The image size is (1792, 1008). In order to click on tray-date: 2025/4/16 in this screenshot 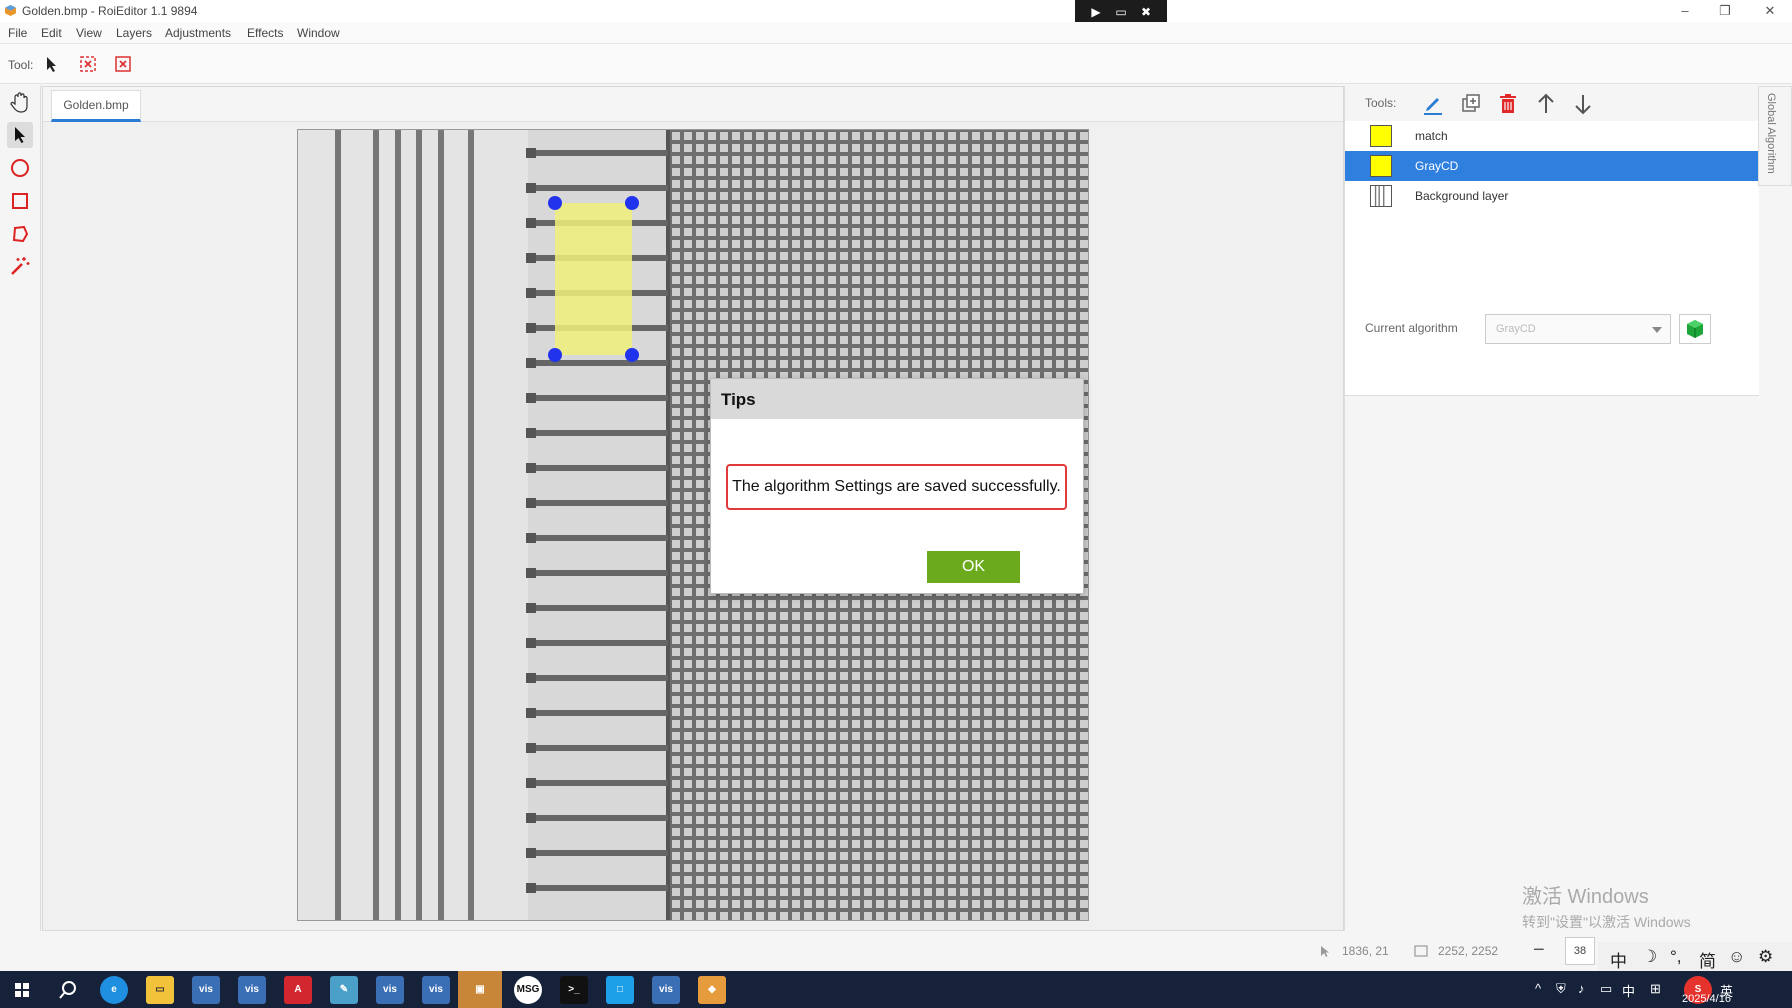, I will do `click(1706, 999)`.